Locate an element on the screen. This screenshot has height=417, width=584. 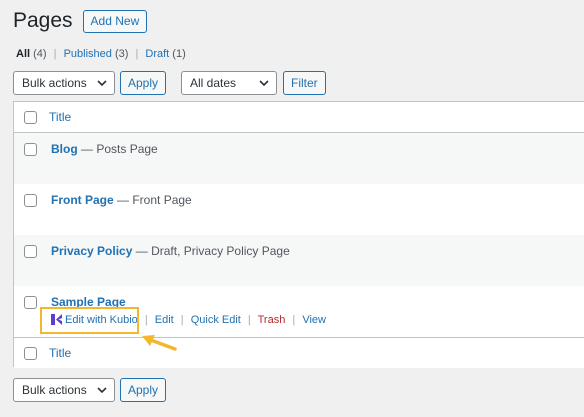
title-column-footer: Title is located at coordinates (60, 353).